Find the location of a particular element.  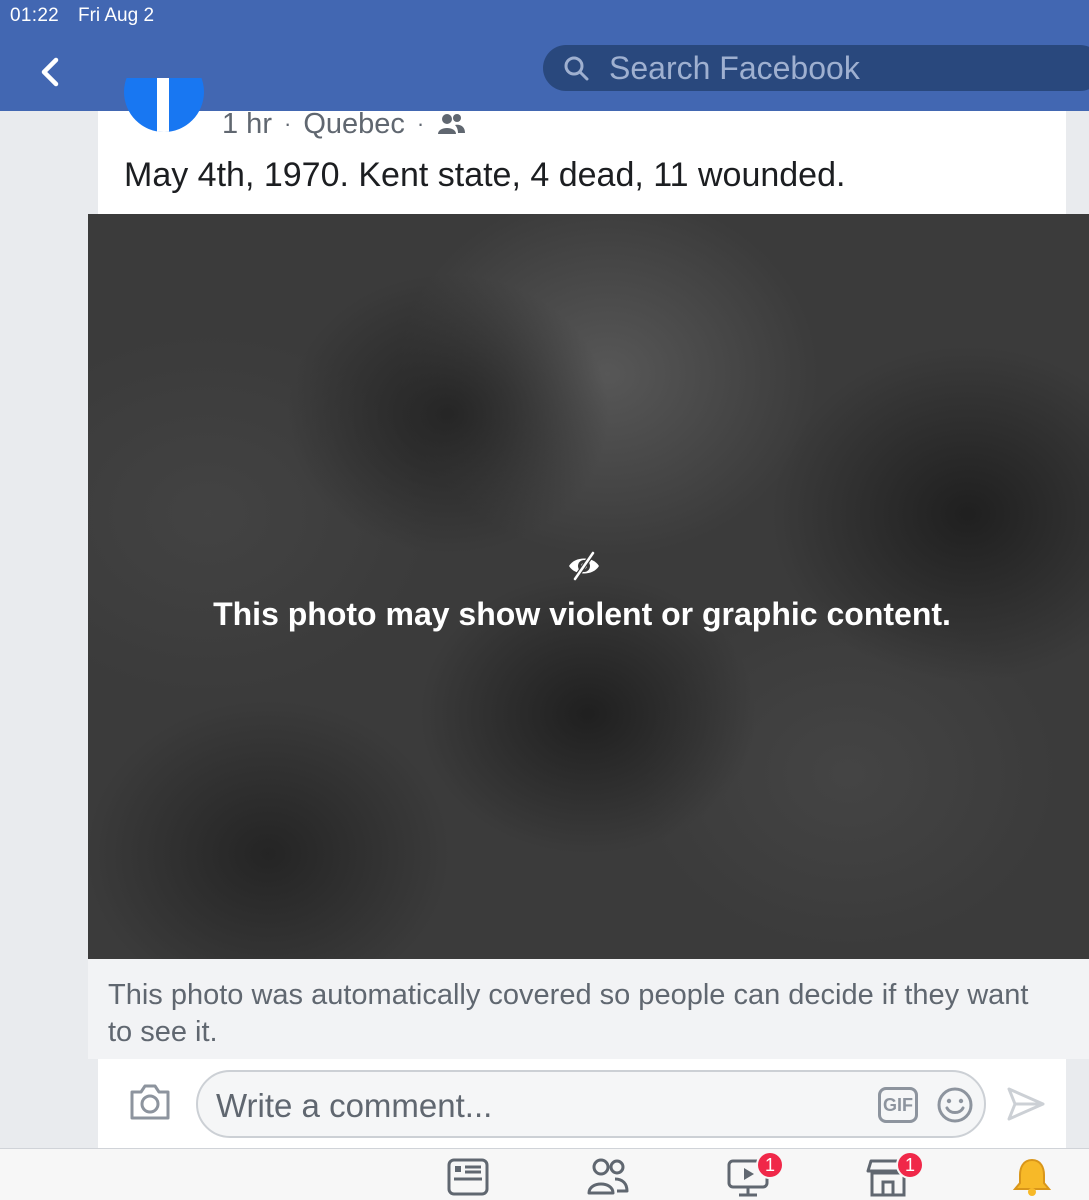

post-time: 1 hr is located at coordinates (247, 124).